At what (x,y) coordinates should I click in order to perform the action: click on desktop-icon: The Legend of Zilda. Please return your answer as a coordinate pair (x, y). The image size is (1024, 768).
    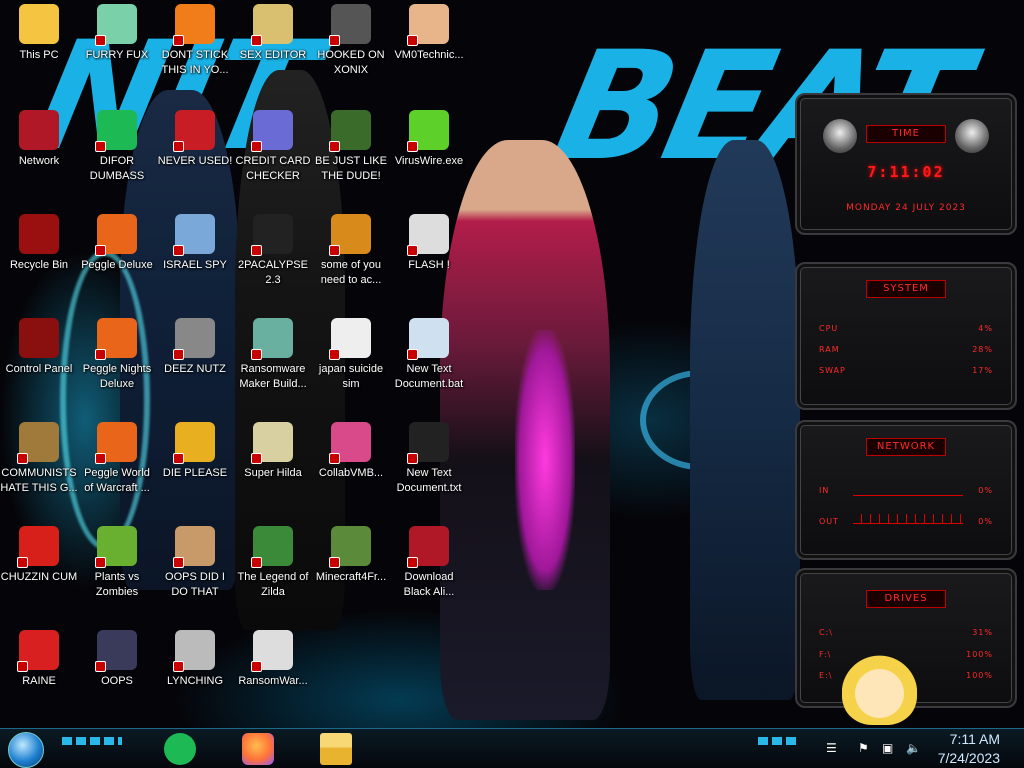
    Looking at the image, I should click on (273, 576).